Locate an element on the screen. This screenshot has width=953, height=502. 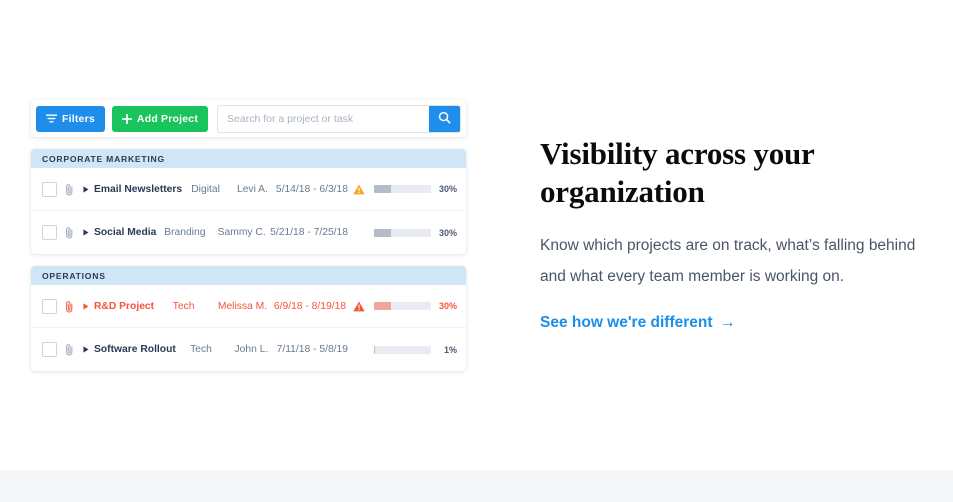
add-project-button: Add Project is located at coordinates (160, 118).